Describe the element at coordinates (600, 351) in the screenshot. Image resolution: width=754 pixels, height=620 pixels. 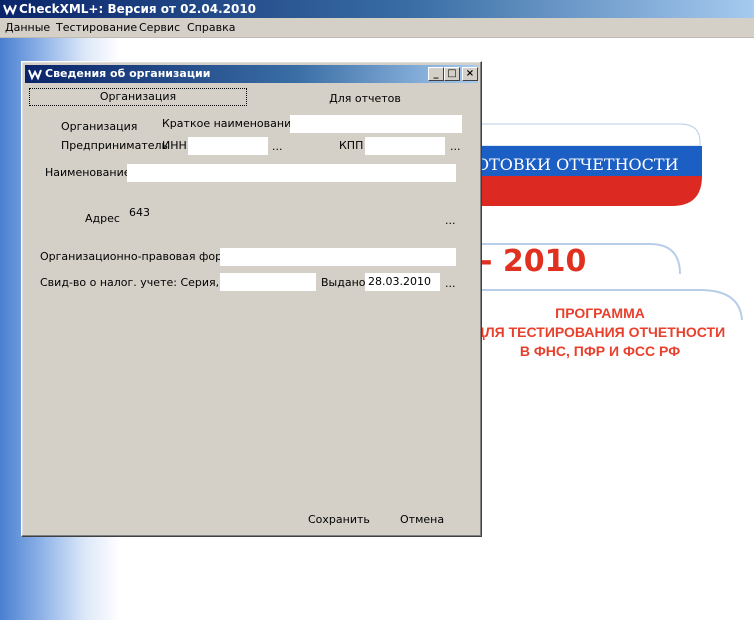
I see `splash-program-line-3: В ФНС, ПФР И ФСС РФ` at that location.